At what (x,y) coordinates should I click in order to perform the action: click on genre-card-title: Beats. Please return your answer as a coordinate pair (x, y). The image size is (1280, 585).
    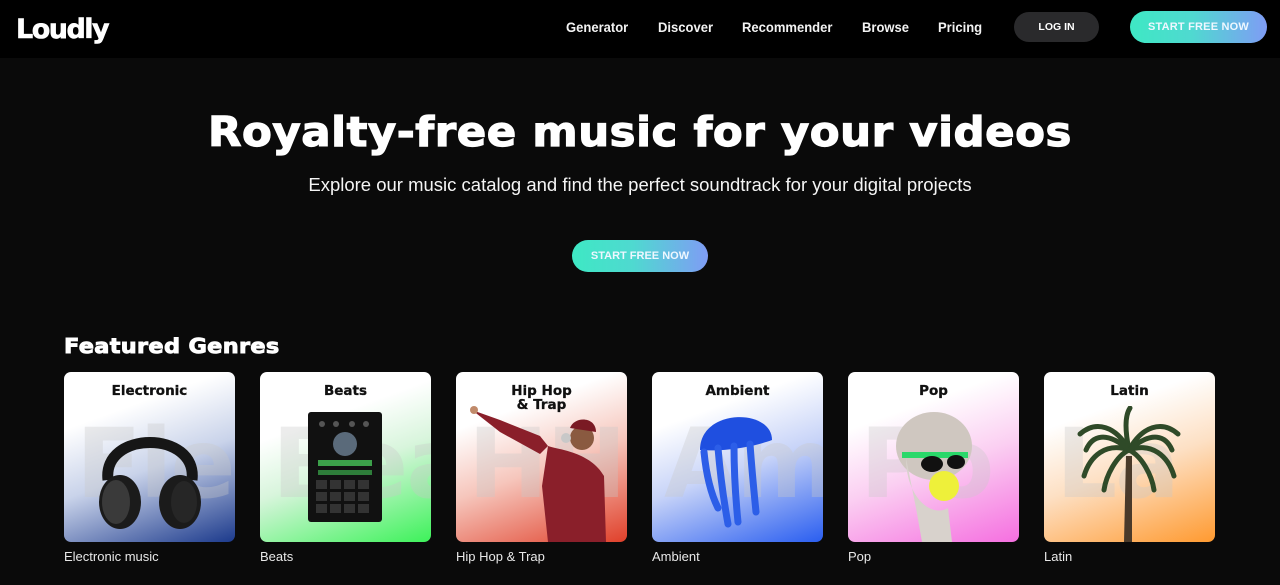
    Looking at the image, I should click on (345, 391).